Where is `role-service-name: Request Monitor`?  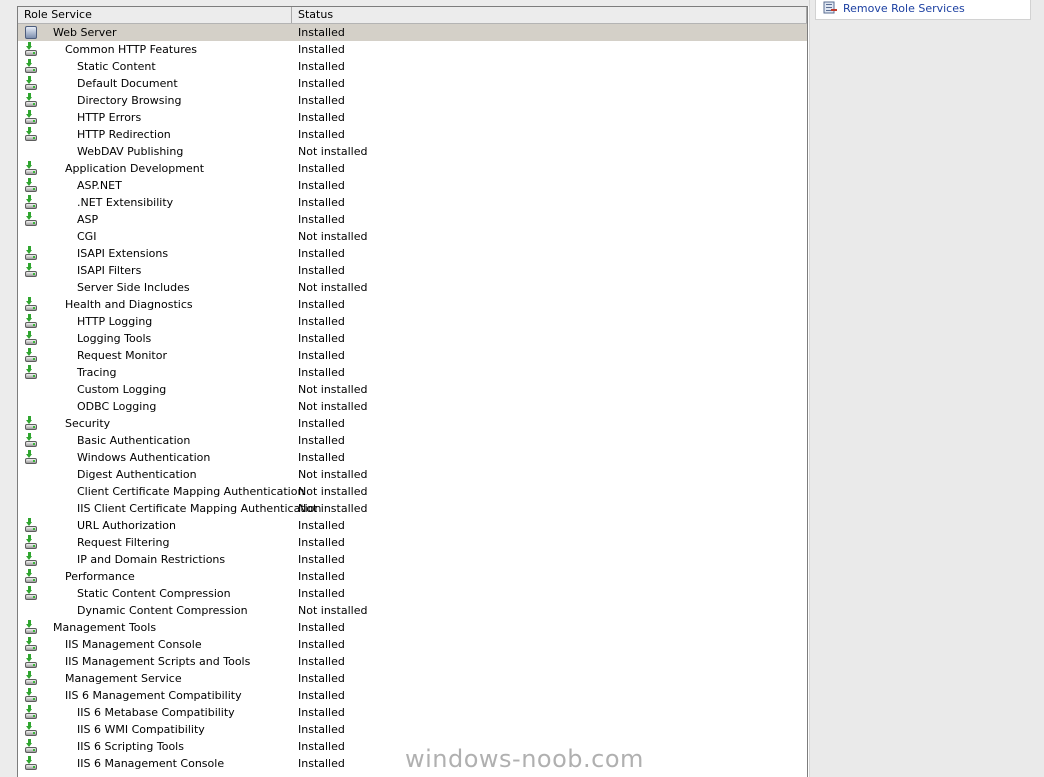 role-service-name: Request Monitor is located at coordinates (122, 355).